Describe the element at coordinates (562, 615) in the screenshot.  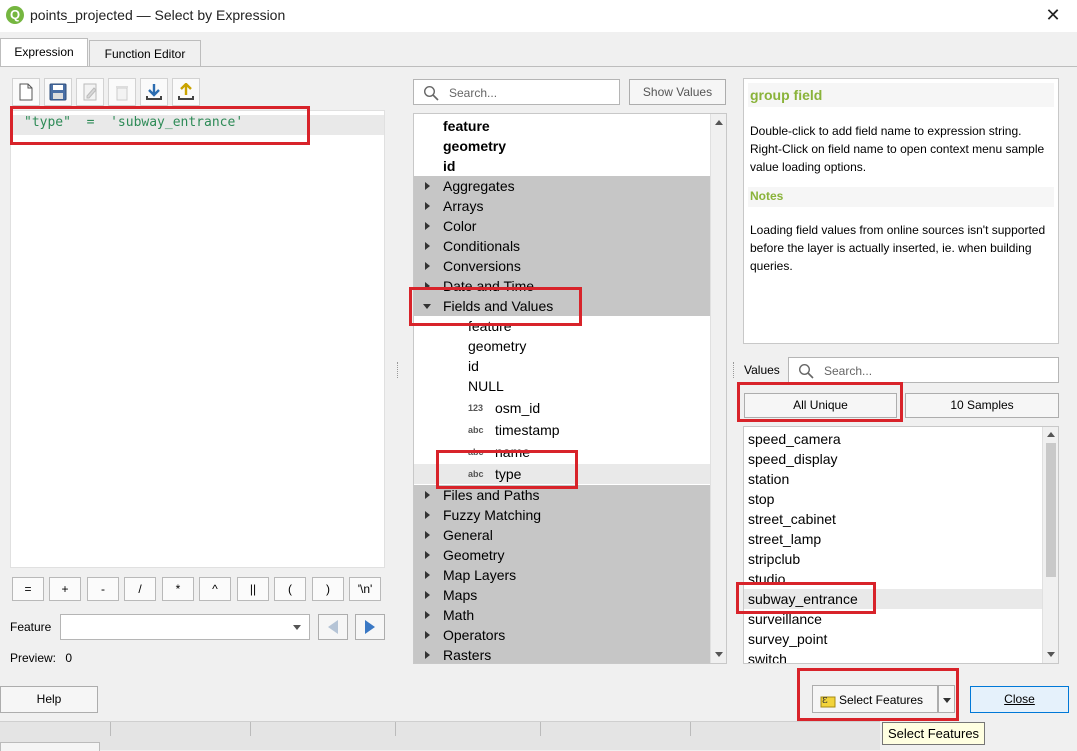
I see `tree-group-math: Math` at that location.